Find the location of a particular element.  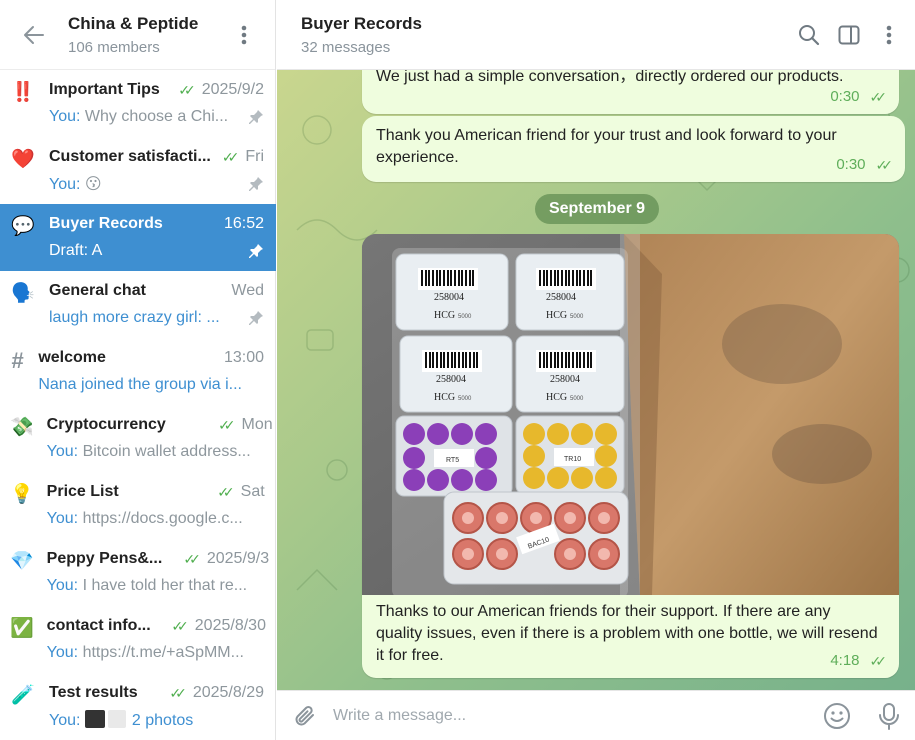

emoji-button is located at coordinates (837, 715).